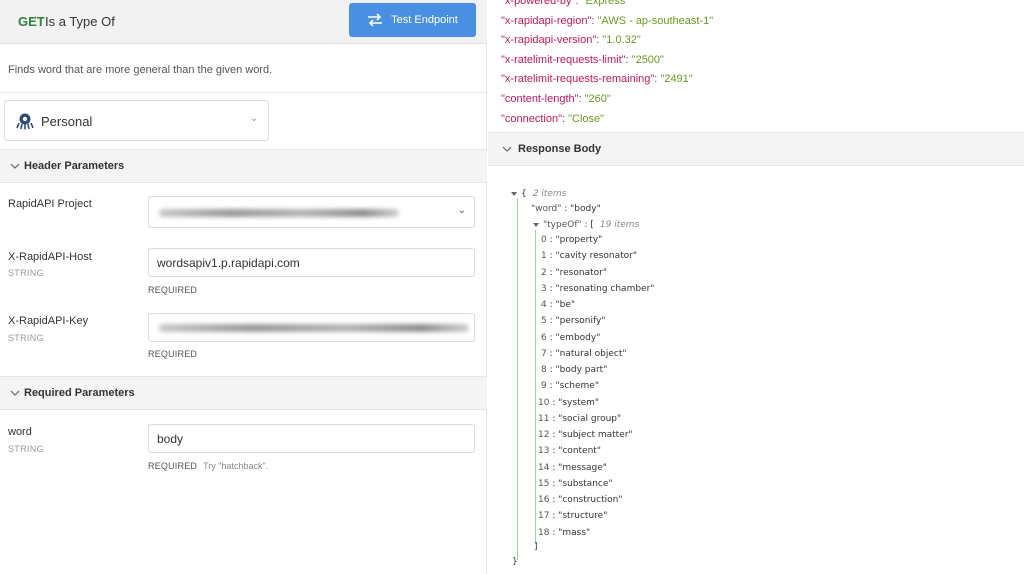 Image resolution: width=1024 pixels, height=574 pixels. Describe the element at coordinates (544, 256) in the screenshot. I see `json-index: 1` at that location.